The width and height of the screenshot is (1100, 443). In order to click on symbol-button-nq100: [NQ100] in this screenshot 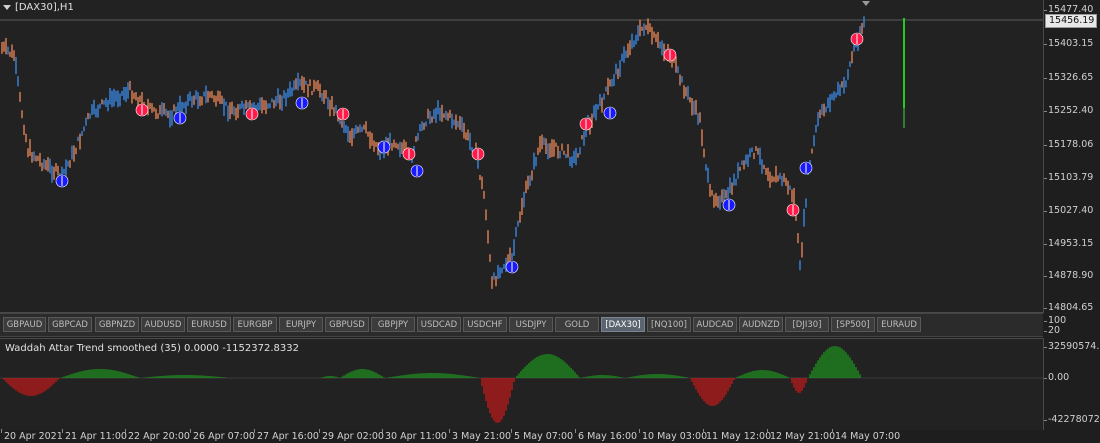, I will do `click(669, 324)`.